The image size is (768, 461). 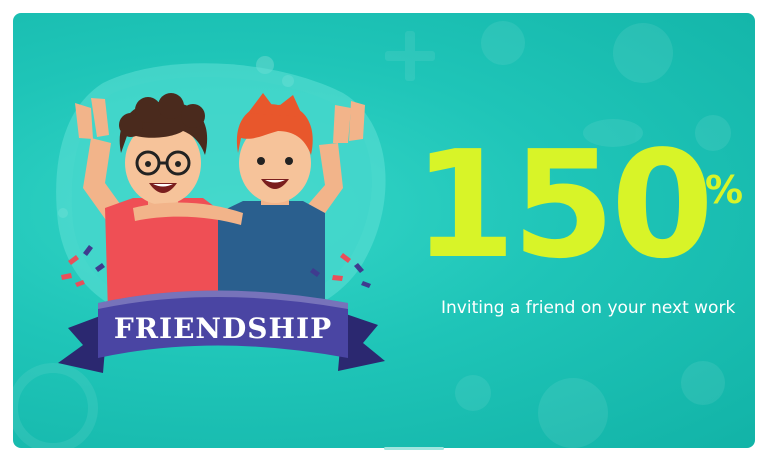 I want to click on percent-sign: %, so click(x=724, y=190).